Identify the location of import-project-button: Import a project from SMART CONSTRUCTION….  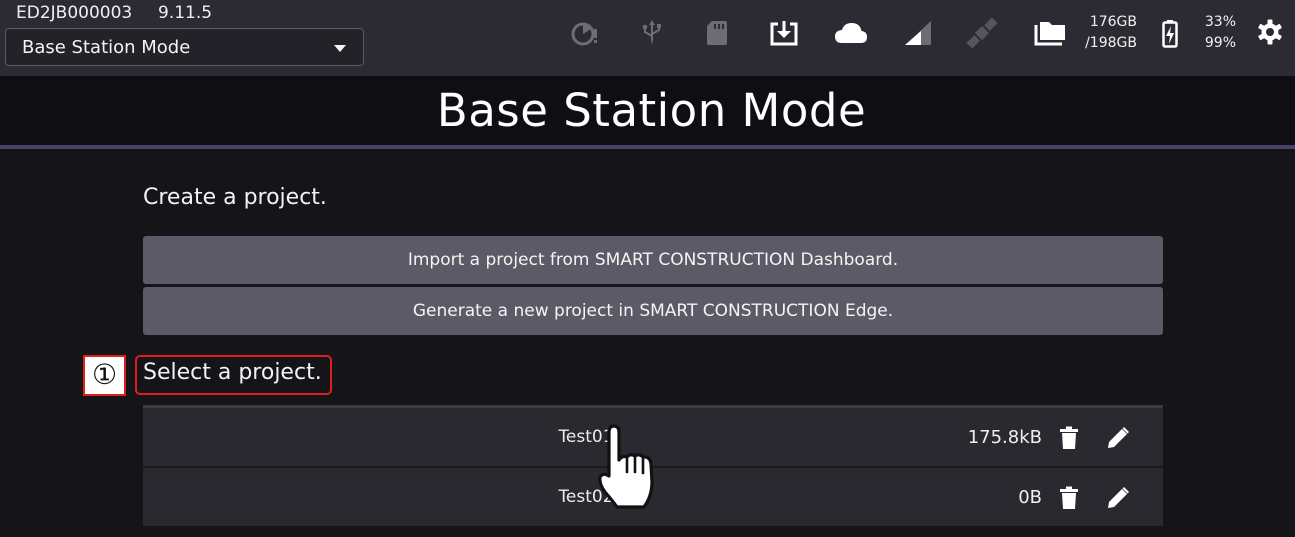
(653, 260).